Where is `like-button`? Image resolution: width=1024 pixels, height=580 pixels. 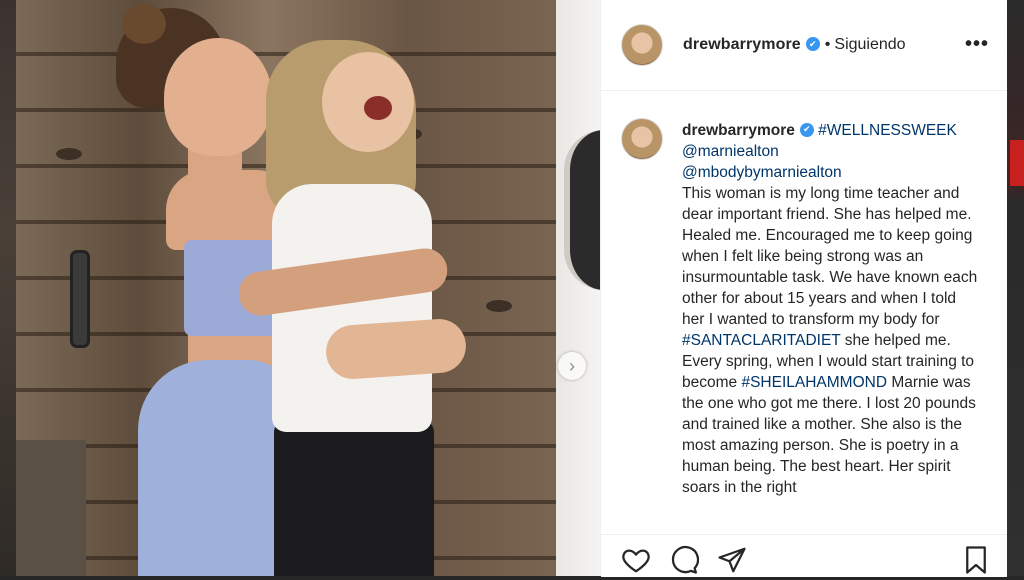 like-button is located at coordinates (636, 560).